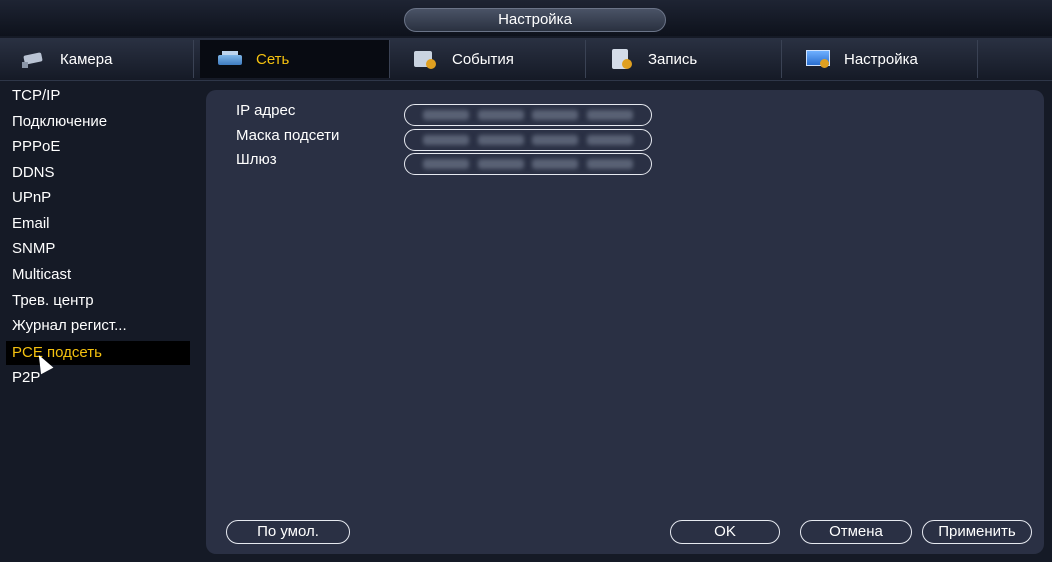 The height and width of the screenshot is (562, 1052). Describe the element at coordinates (535, 20) in the screenshot. I see `window-title: Настройка` at that location.